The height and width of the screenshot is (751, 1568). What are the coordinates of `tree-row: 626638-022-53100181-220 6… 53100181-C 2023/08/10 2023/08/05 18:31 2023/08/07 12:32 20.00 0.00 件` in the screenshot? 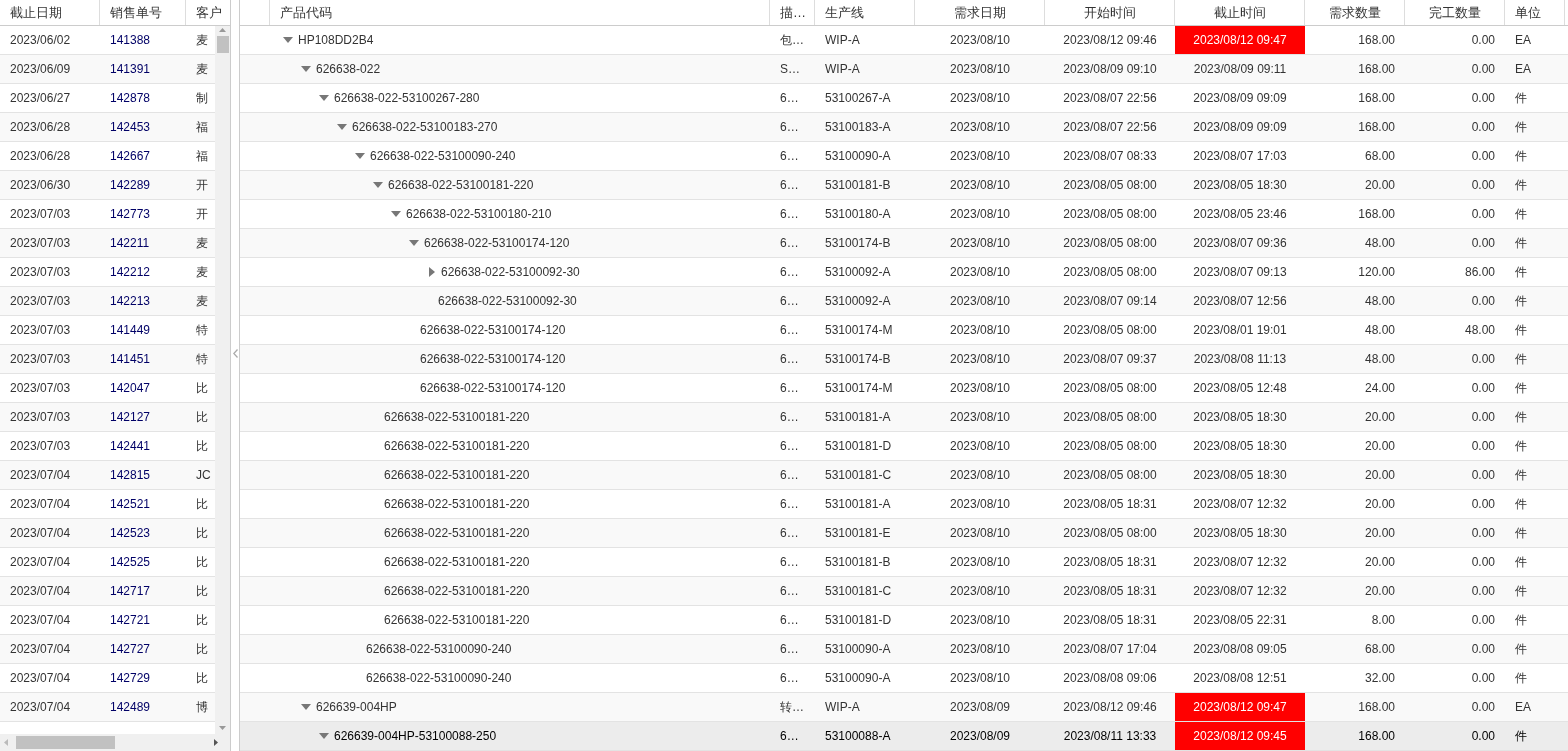 It's located at (904, 591).